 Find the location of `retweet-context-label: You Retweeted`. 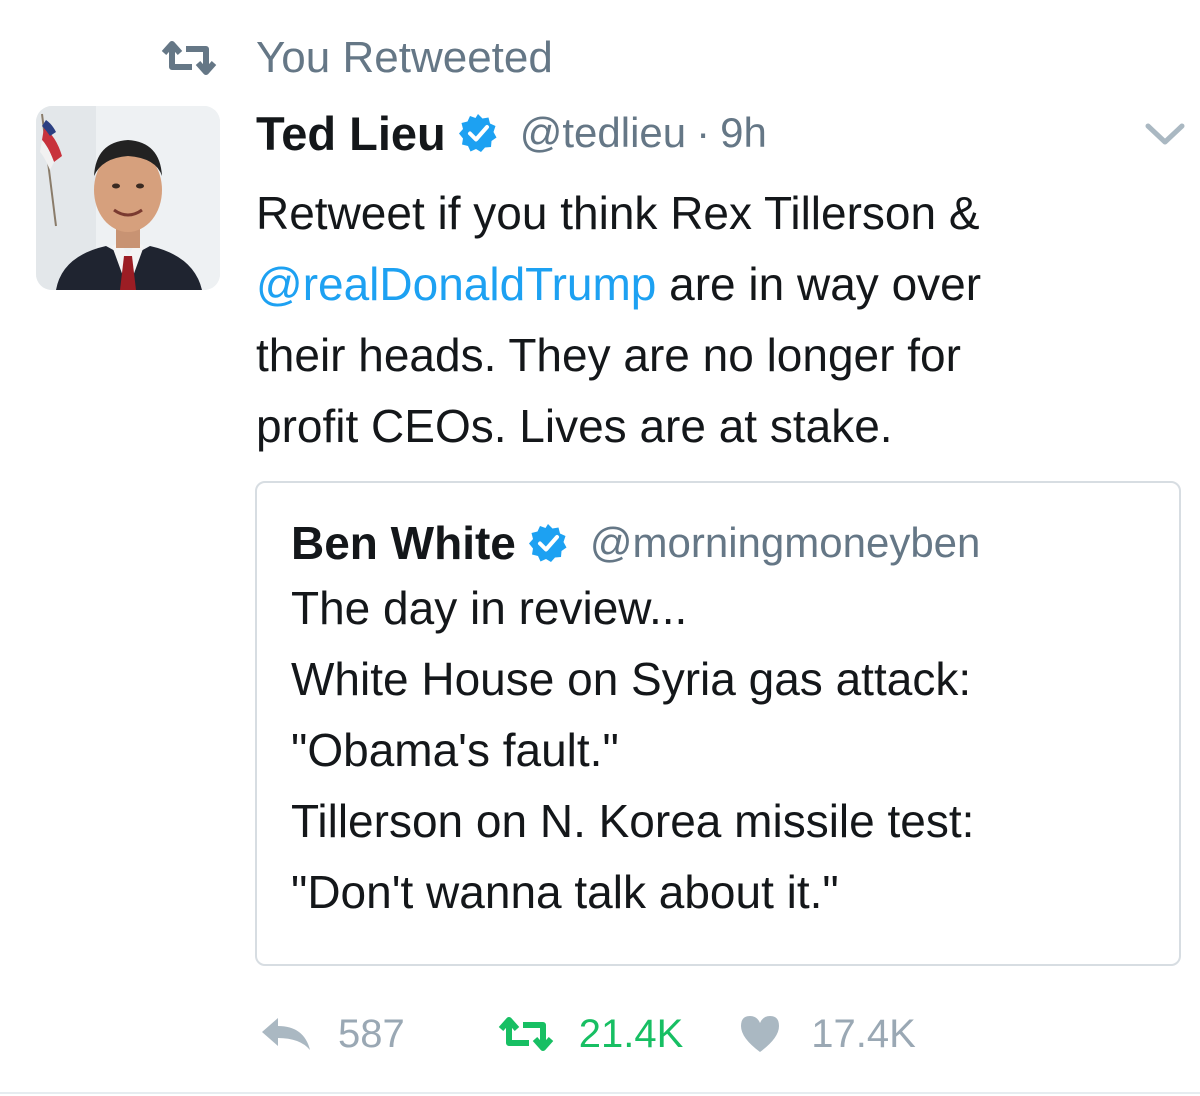

retweet-context-label: You Retweeted is located at coordinates (404, 57).